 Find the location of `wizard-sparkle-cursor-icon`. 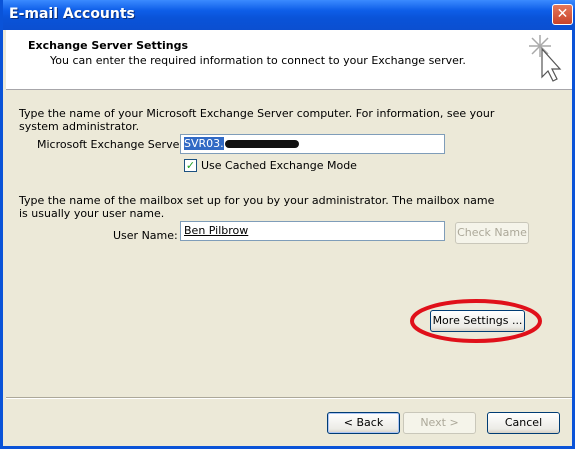

wizard-sparkle-cursor-icon is located at coordinates (545, 58).